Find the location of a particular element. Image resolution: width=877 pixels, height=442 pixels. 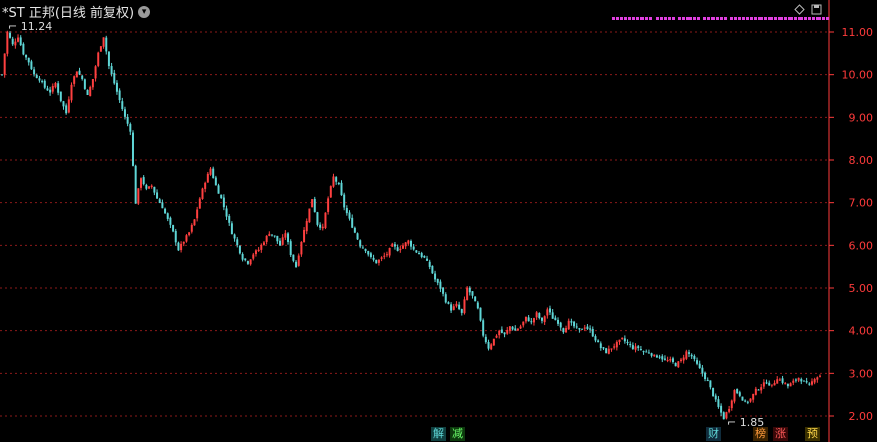

badge-limit-up: 涨 is located at coordinates (780, 434).